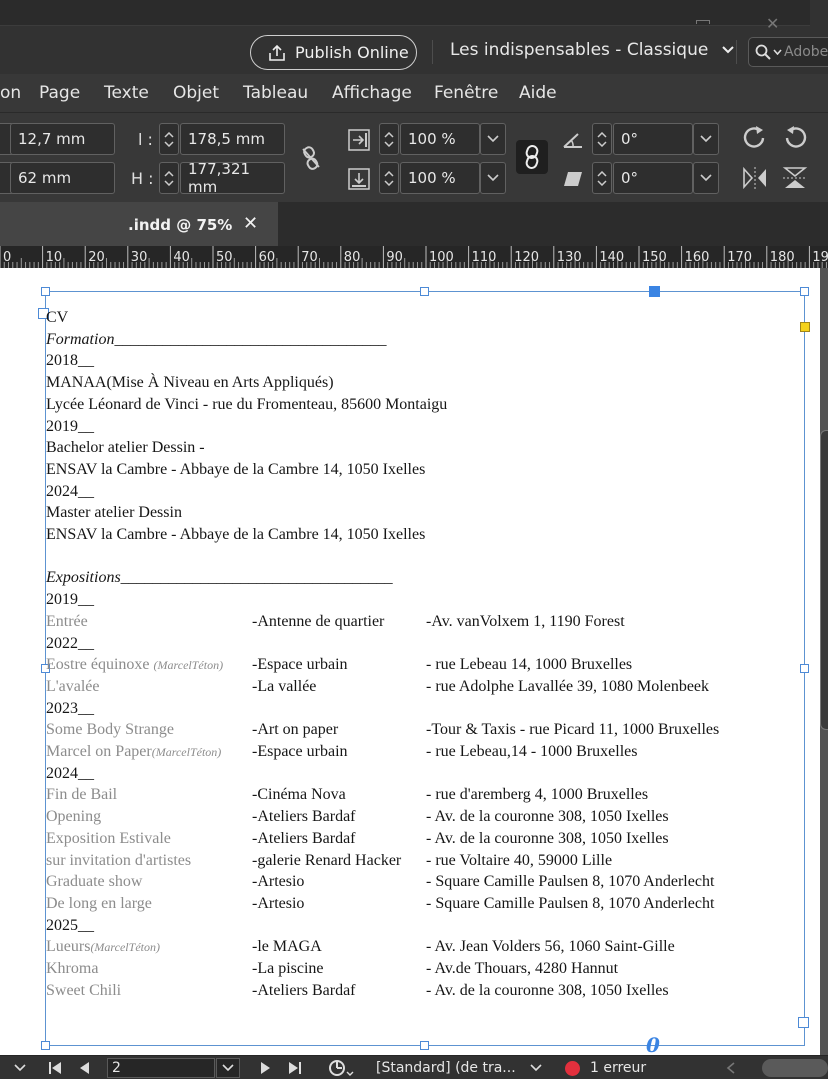  I want to click on close-tab-icon: ✕, so click(250, 223).